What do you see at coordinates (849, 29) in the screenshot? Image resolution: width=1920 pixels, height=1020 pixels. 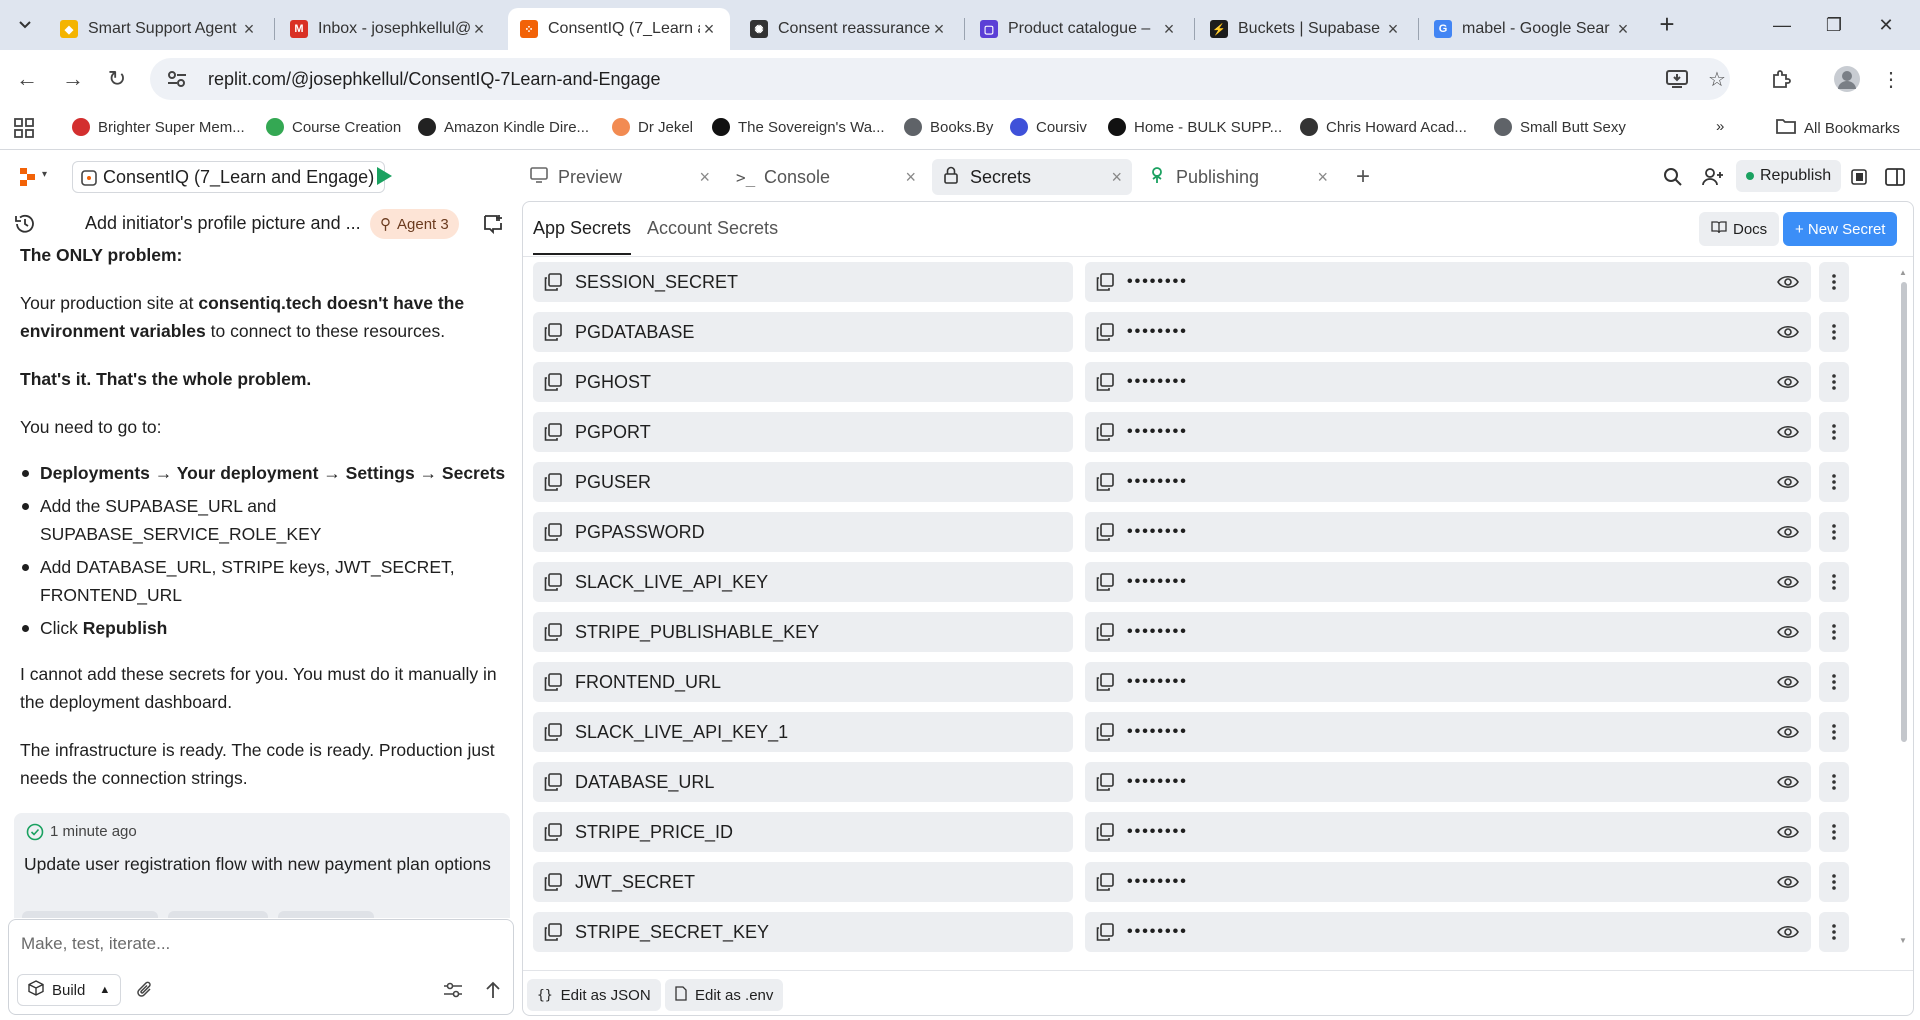 I see `browser-tab: ✺ Consent reassurance ×` at bounding box center [849, 29].